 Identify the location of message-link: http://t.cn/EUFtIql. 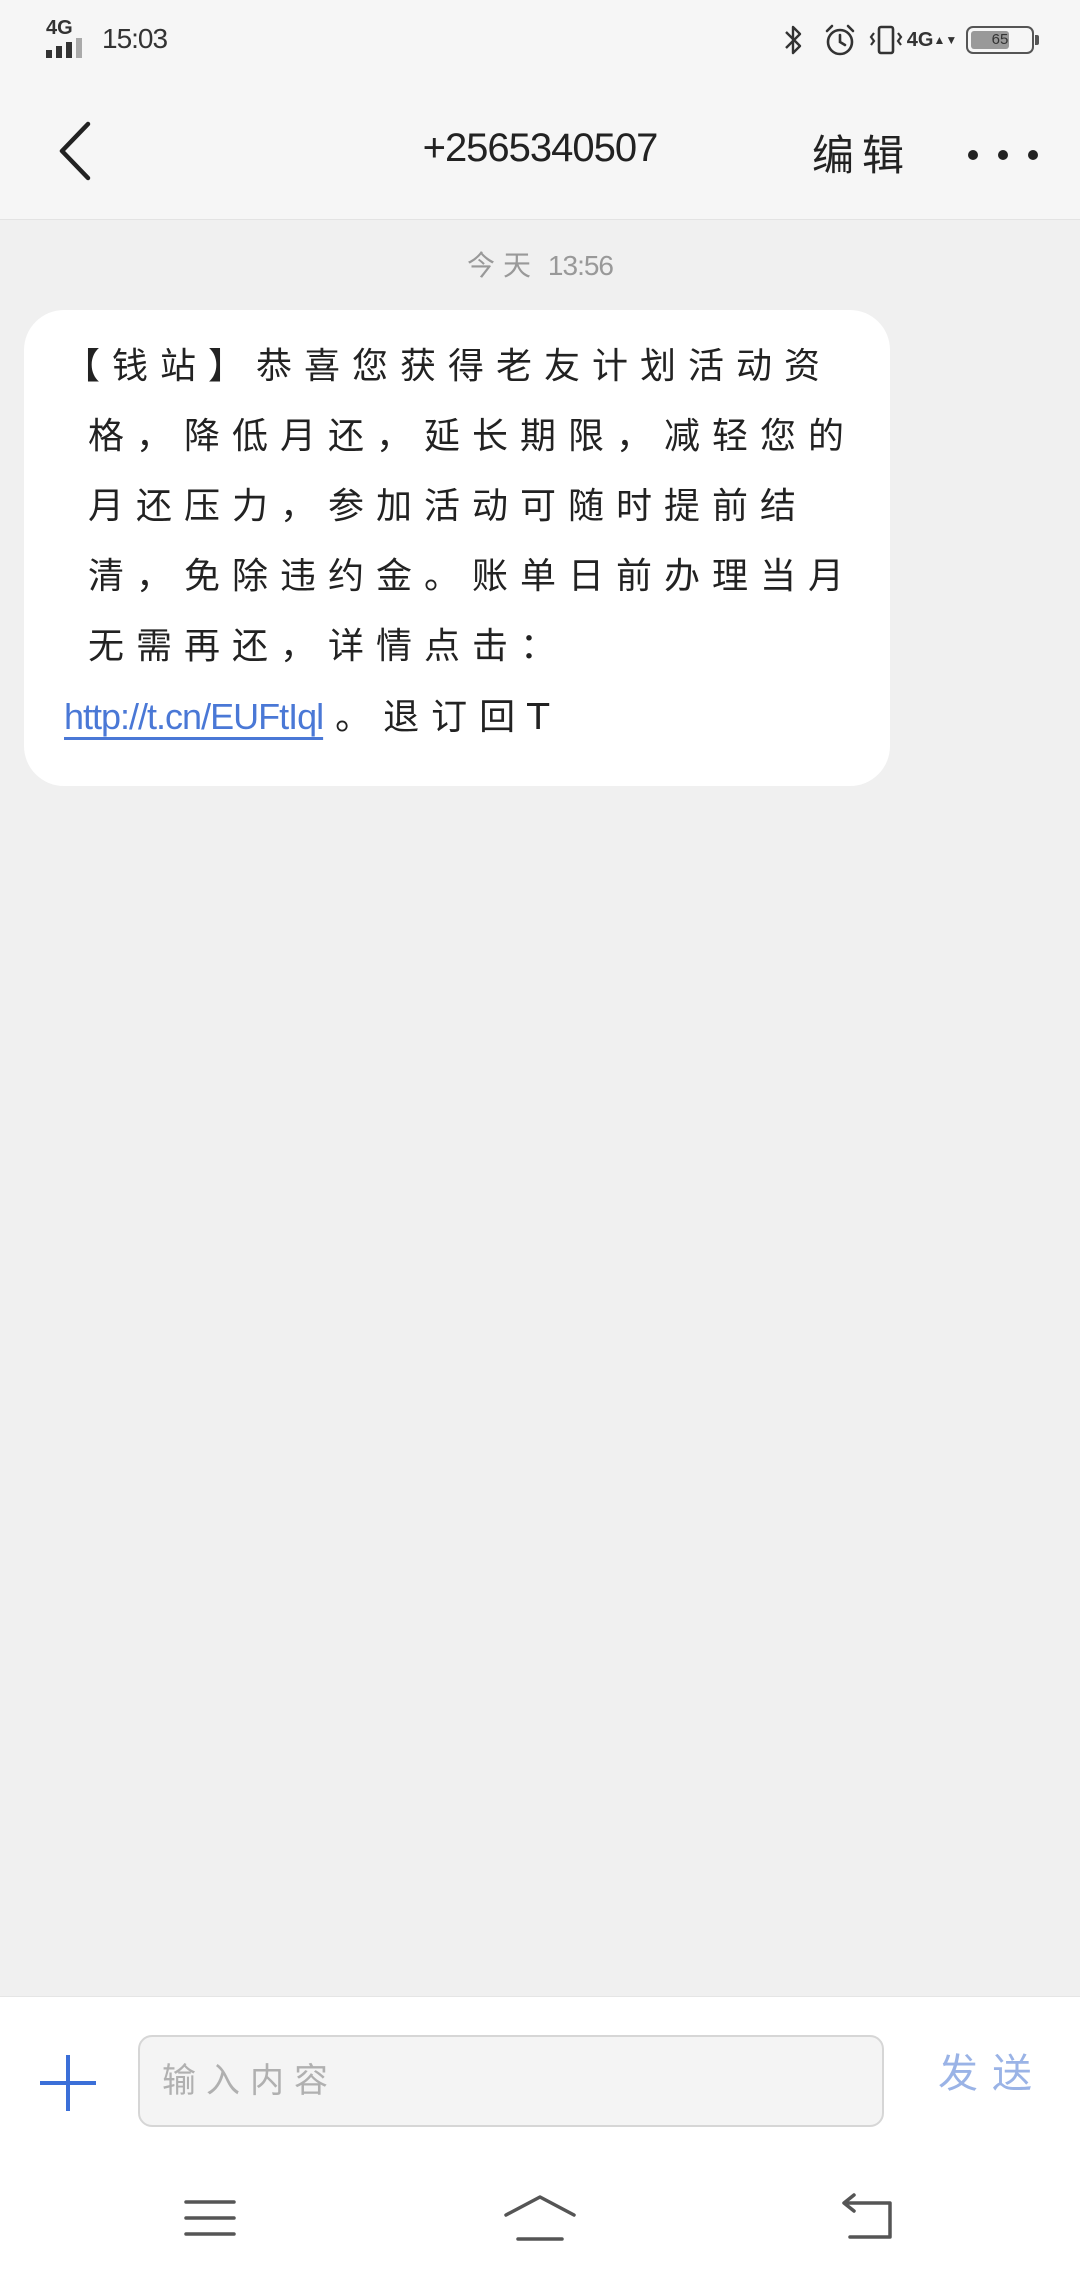
(194, 716).